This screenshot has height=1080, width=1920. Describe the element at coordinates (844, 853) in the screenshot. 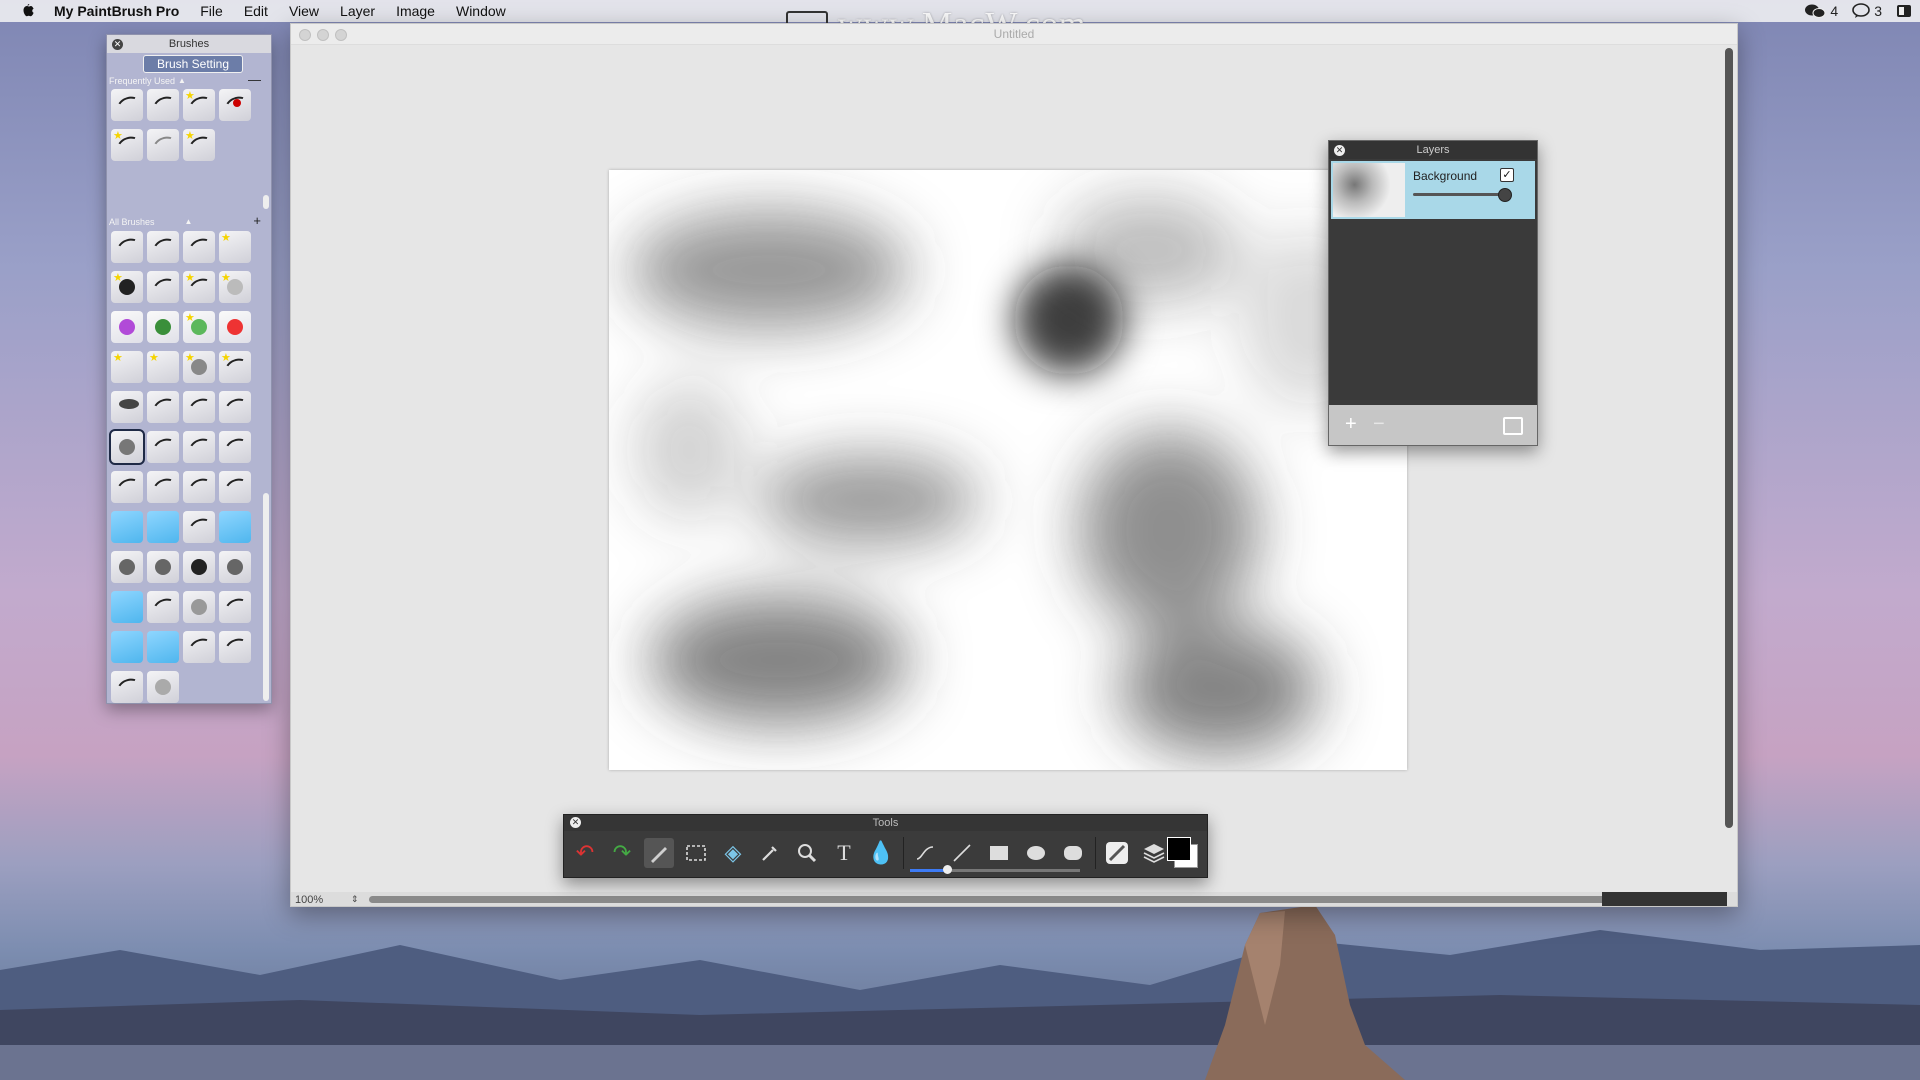

I see `text-tool-icon: T` at that location.